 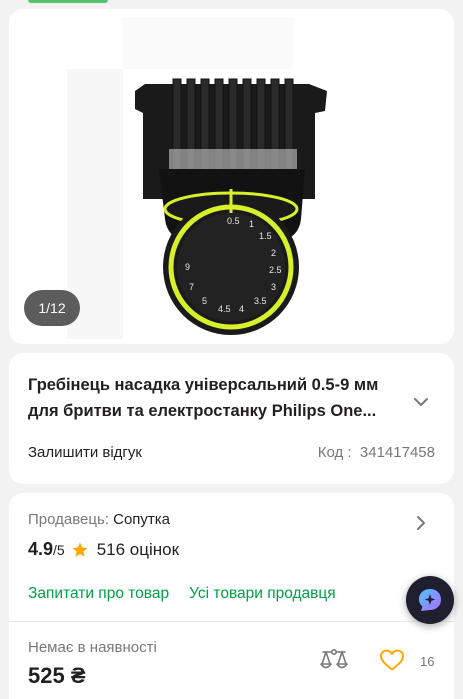 What do you see at coordinates (59, 550) in the screenshot?
I see `rating-max: /5` at bounding box center [59, 550].